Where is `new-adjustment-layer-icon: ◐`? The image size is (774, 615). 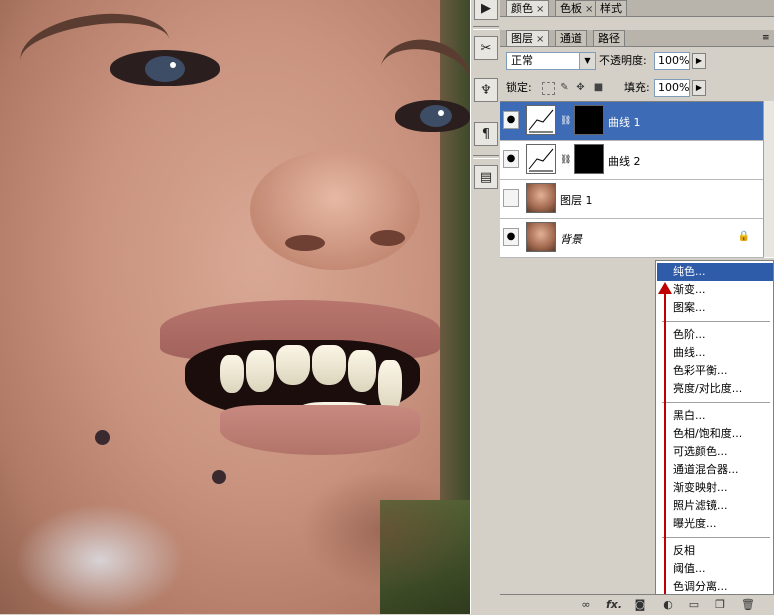
new-adjustment-layer-icon: ◐ is located at coordinates (668, 605).